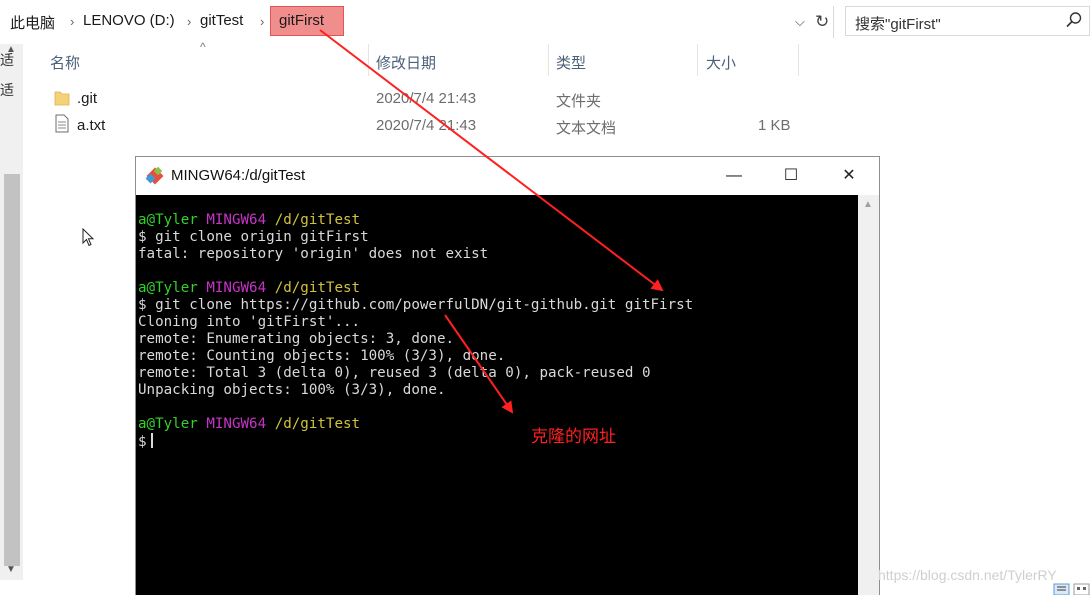 Image resolution: width=1090 pixels, height=595 pixels. I want to click on watermark: https://blog.csdn.net/TylerRY, so click(967, 575).